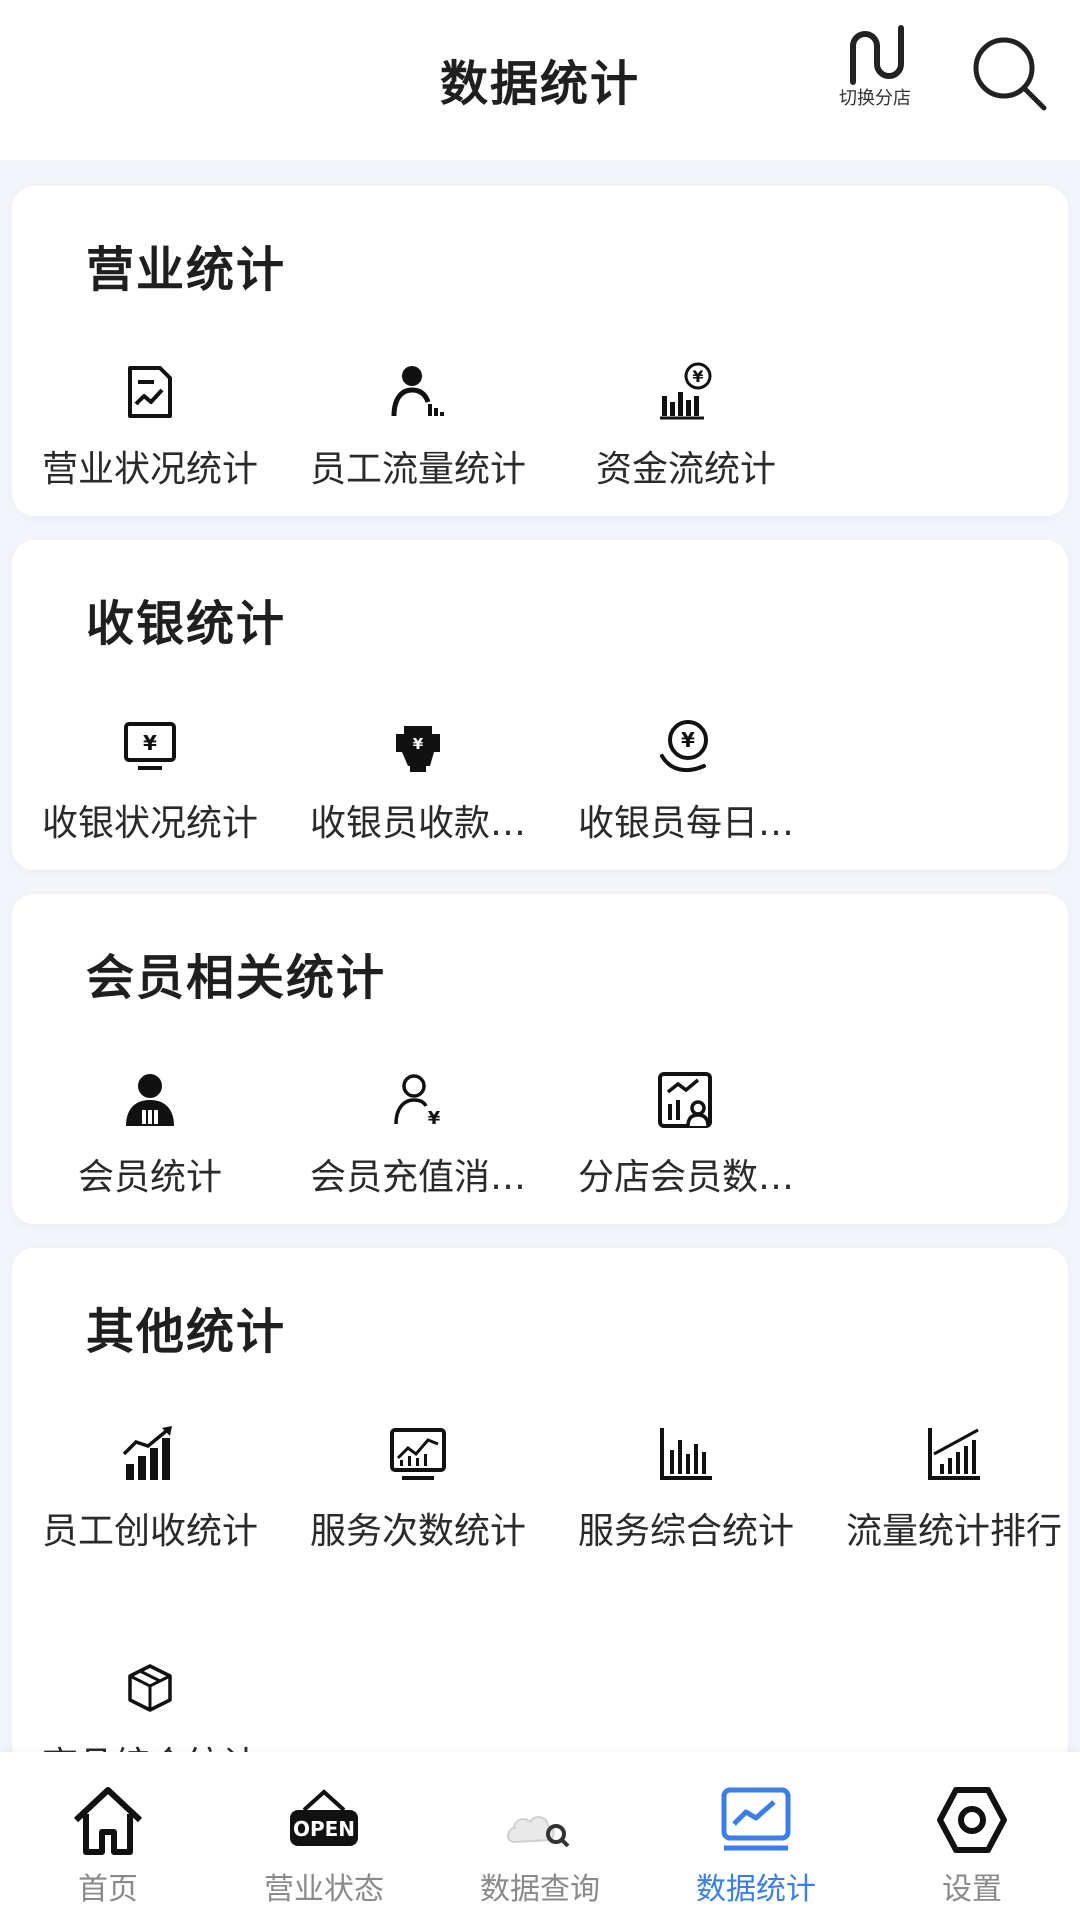 The image size is (1080, 1920). I want to click on trend-chart-icon, so click(756, 1819).